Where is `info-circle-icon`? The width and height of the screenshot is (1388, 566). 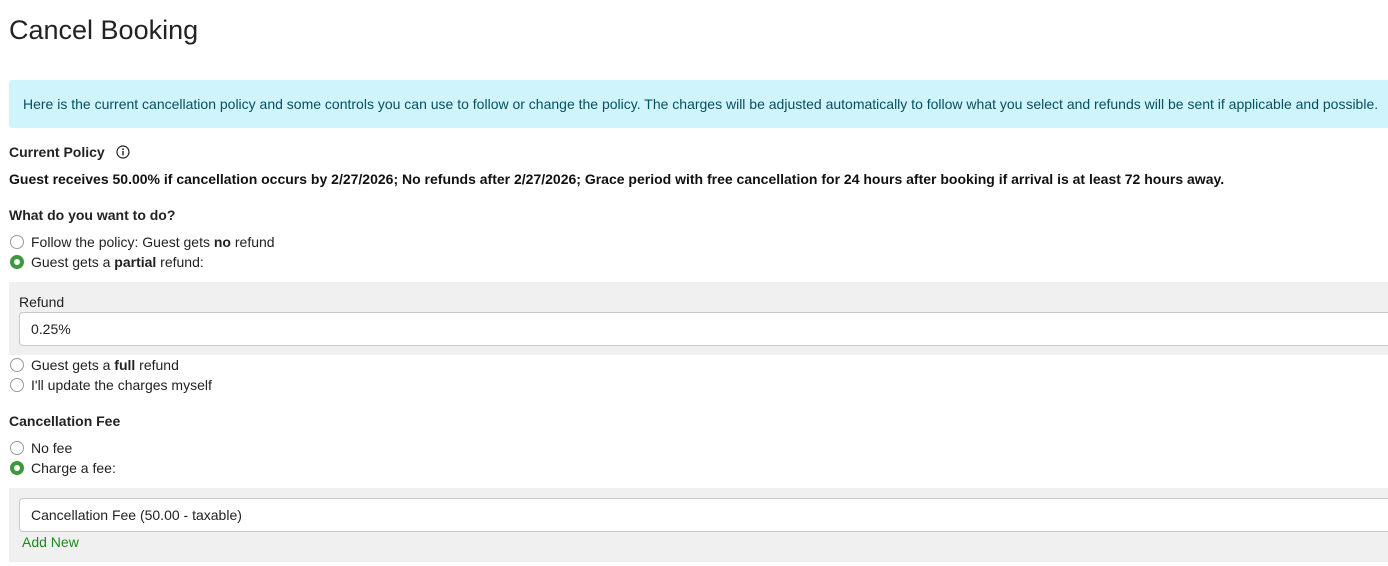
info-circle-icon is located at coordinates (122, 152).